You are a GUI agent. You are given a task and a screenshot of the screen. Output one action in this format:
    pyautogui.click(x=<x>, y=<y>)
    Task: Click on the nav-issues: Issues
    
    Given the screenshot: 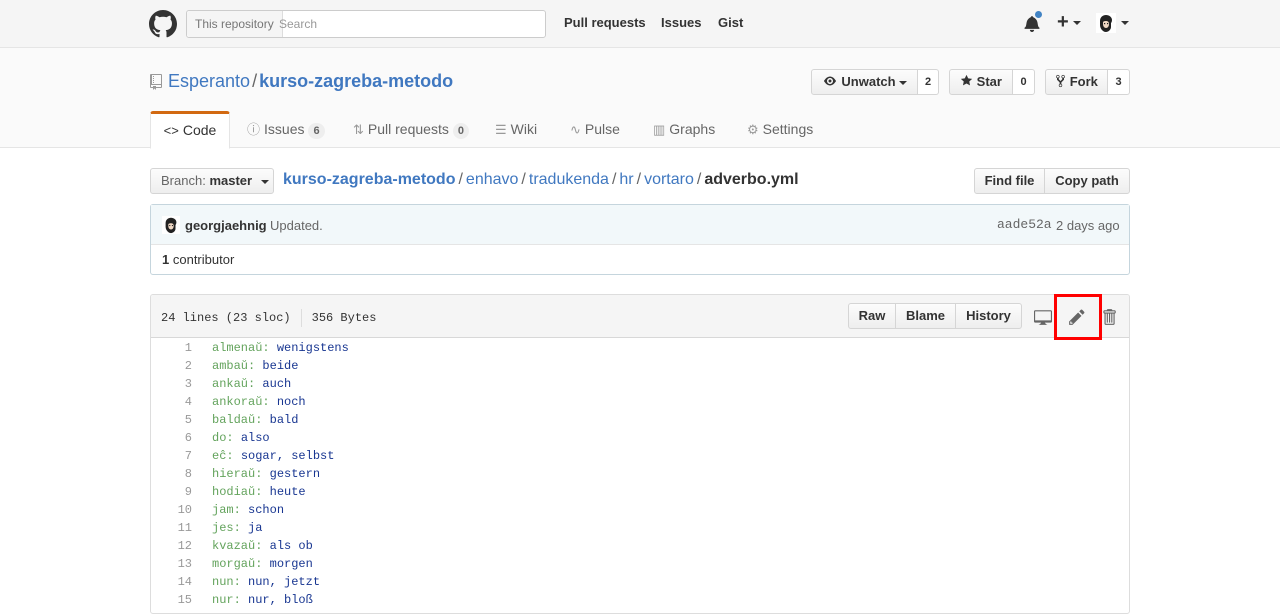 What is the action you would take?
    pyautogui.click(x=681, y=22)
    